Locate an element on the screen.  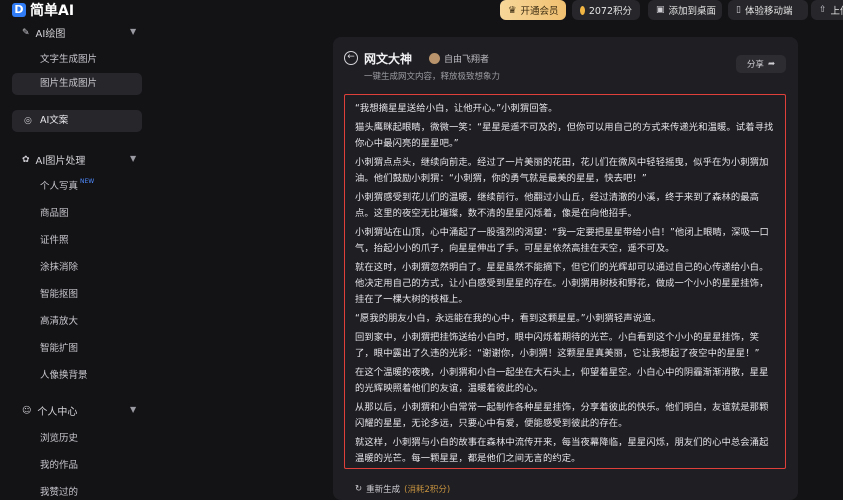
sidebar-item-ai-text: ◎ AI文案 is located at coordinates (77, 121).